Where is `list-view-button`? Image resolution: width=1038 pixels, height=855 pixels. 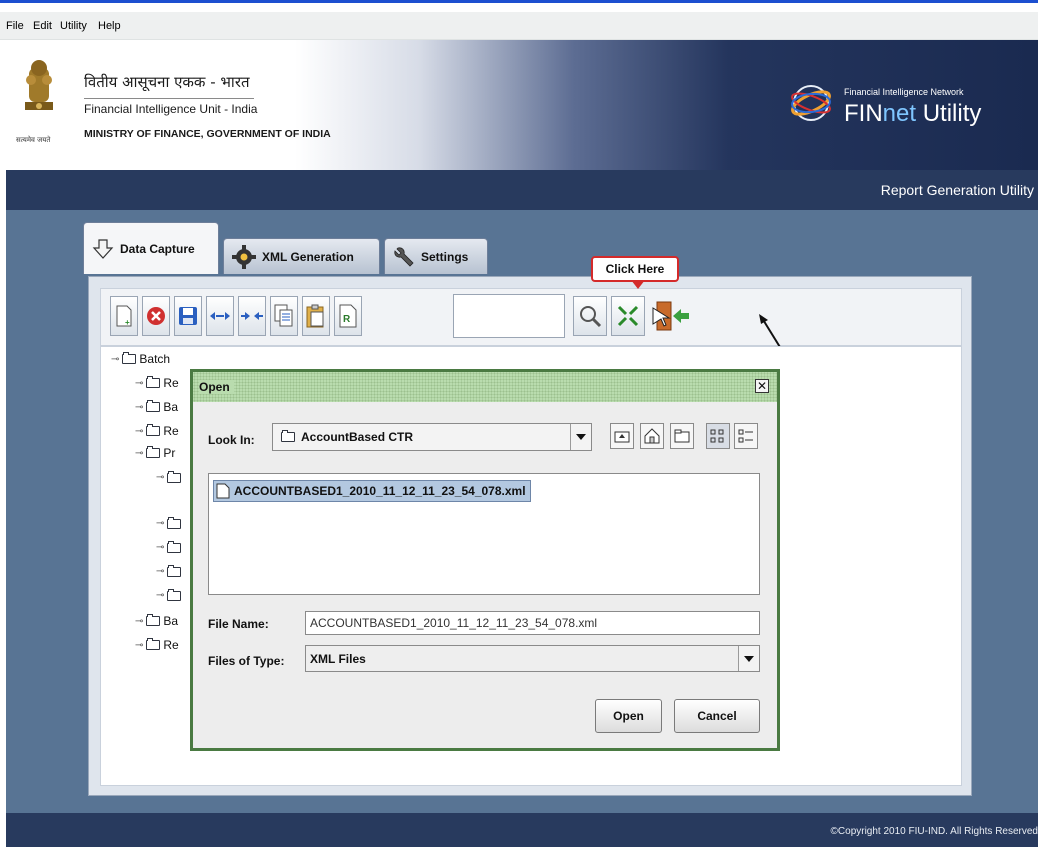
list-view-button is located at coordinates (718, 436).